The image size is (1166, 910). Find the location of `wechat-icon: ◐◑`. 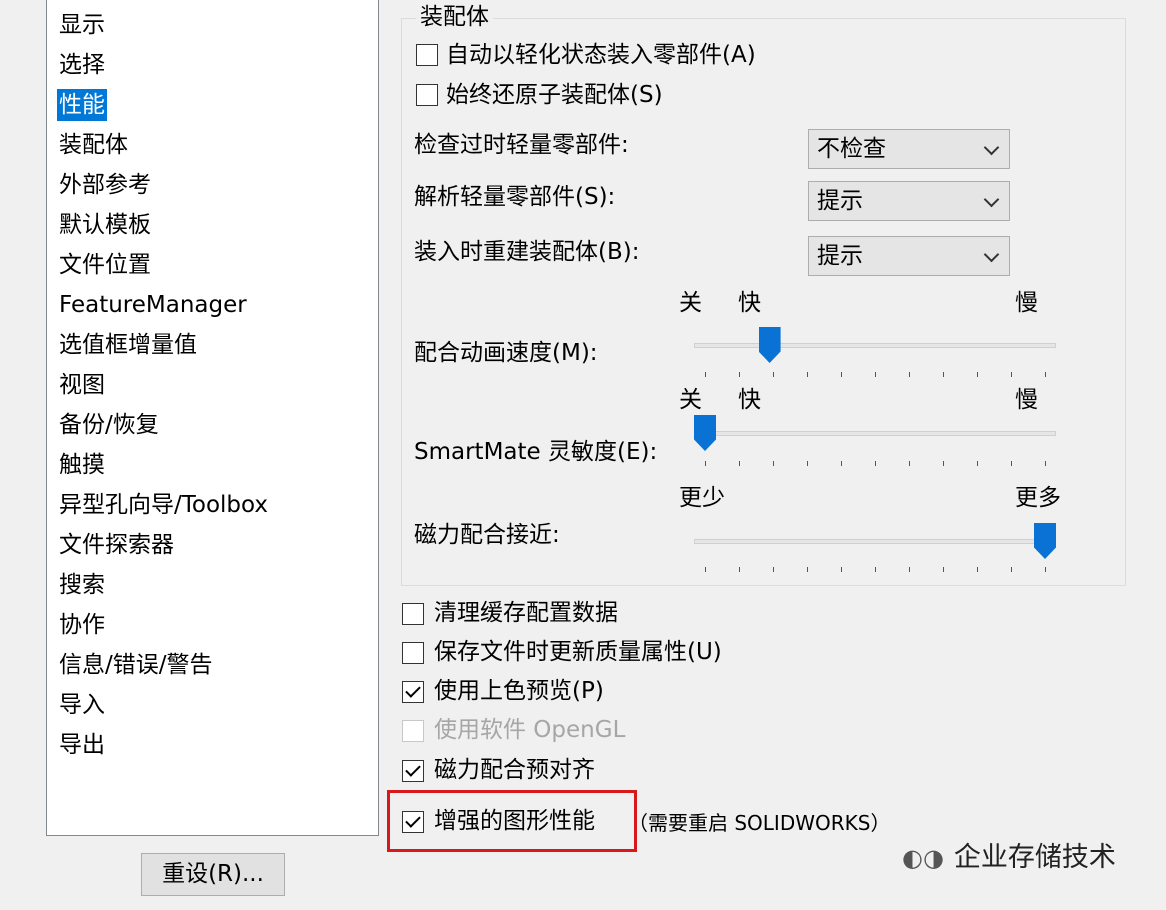

wechat-icon: ◐◑ is located at coordinates (923, 858).